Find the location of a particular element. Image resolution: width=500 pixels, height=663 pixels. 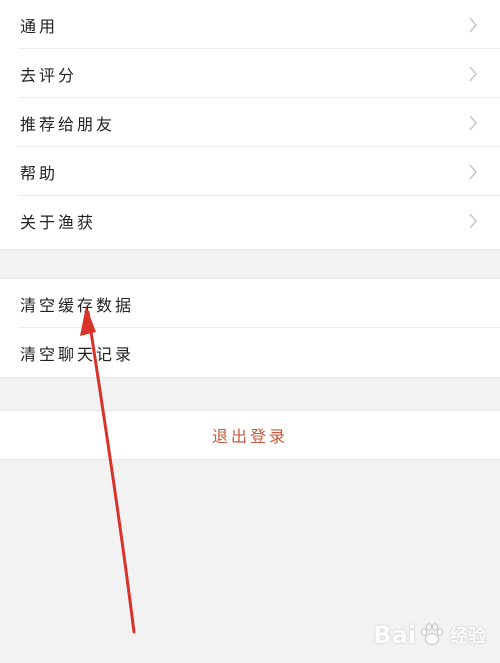

settings-item-clear-chat: 清空聊天记录 is located at coordinates (250, 352).